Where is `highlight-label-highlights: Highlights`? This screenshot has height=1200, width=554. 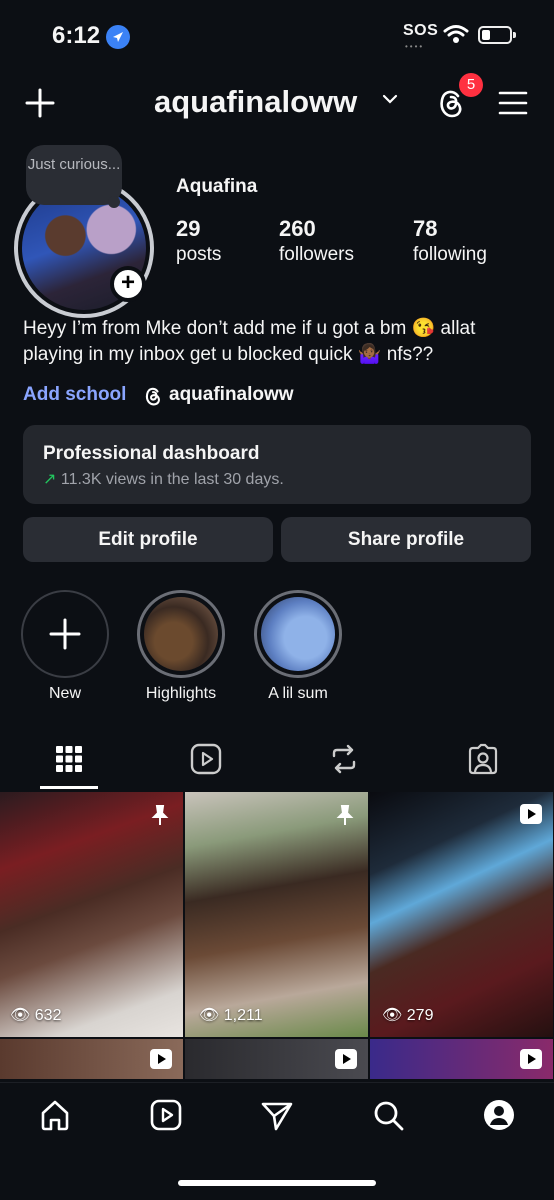 highlight-label-highlights: Highlights is located at coordinates (181, 694).